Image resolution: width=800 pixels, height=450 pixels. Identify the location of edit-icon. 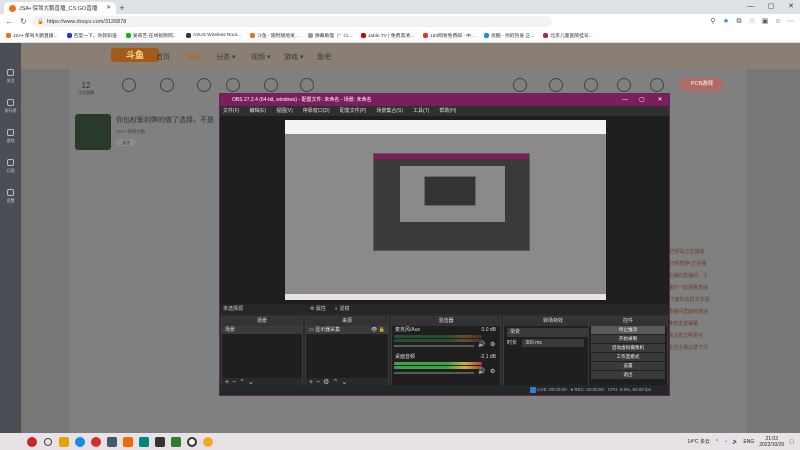
(591, 85).